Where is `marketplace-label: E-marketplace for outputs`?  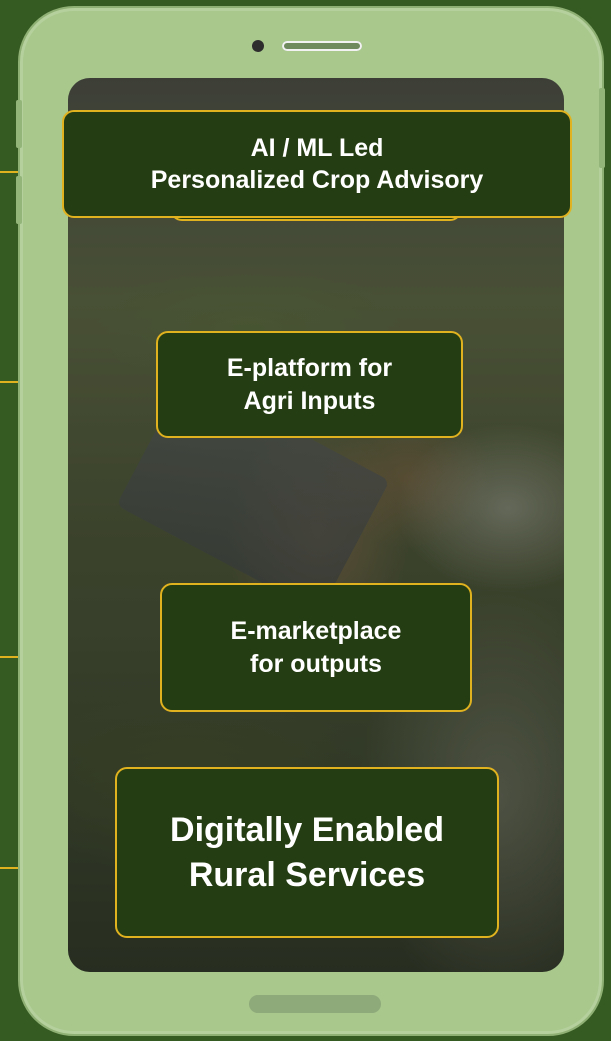
marketplace-label: E-marketplace for outputs is located at coordinates (316, 647).